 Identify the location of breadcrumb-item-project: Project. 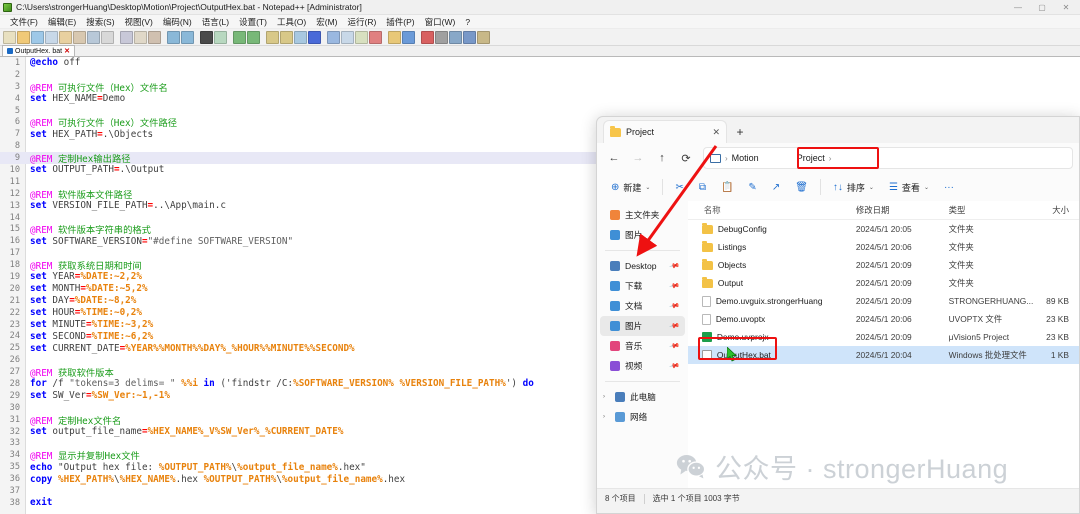
(811, 158).